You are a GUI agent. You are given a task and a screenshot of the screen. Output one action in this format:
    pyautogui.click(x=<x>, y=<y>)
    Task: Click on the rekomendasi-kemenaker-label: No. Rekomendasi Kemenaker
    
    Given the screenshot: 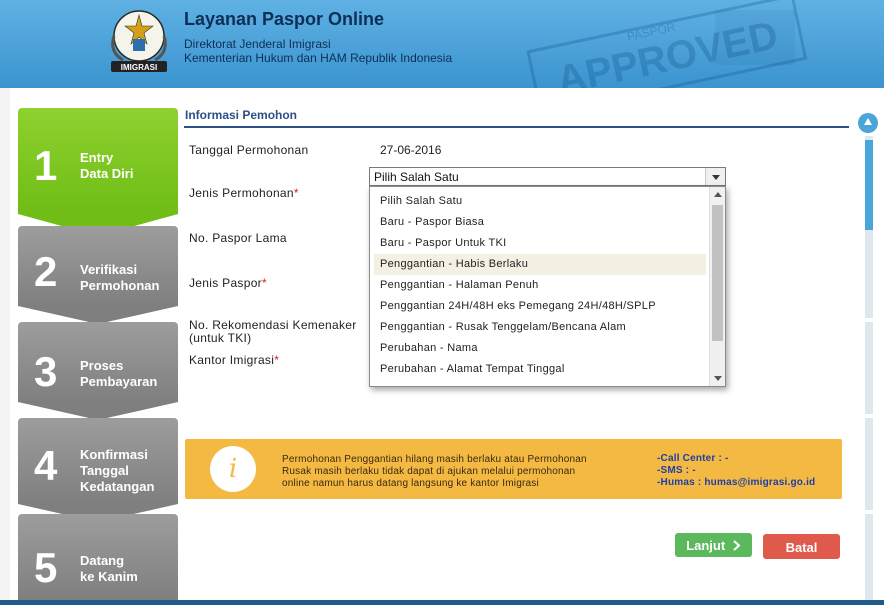 What is the action you would take?
    pyautogui.click(x=273, y=325)
    